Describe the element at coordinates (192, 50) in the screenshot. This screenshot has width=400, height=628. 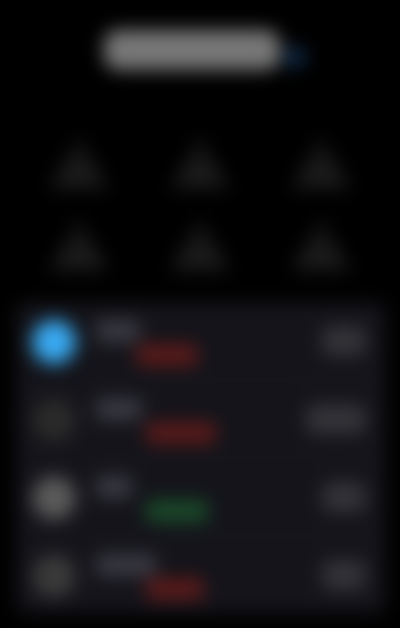
I see `header-title` at that location.